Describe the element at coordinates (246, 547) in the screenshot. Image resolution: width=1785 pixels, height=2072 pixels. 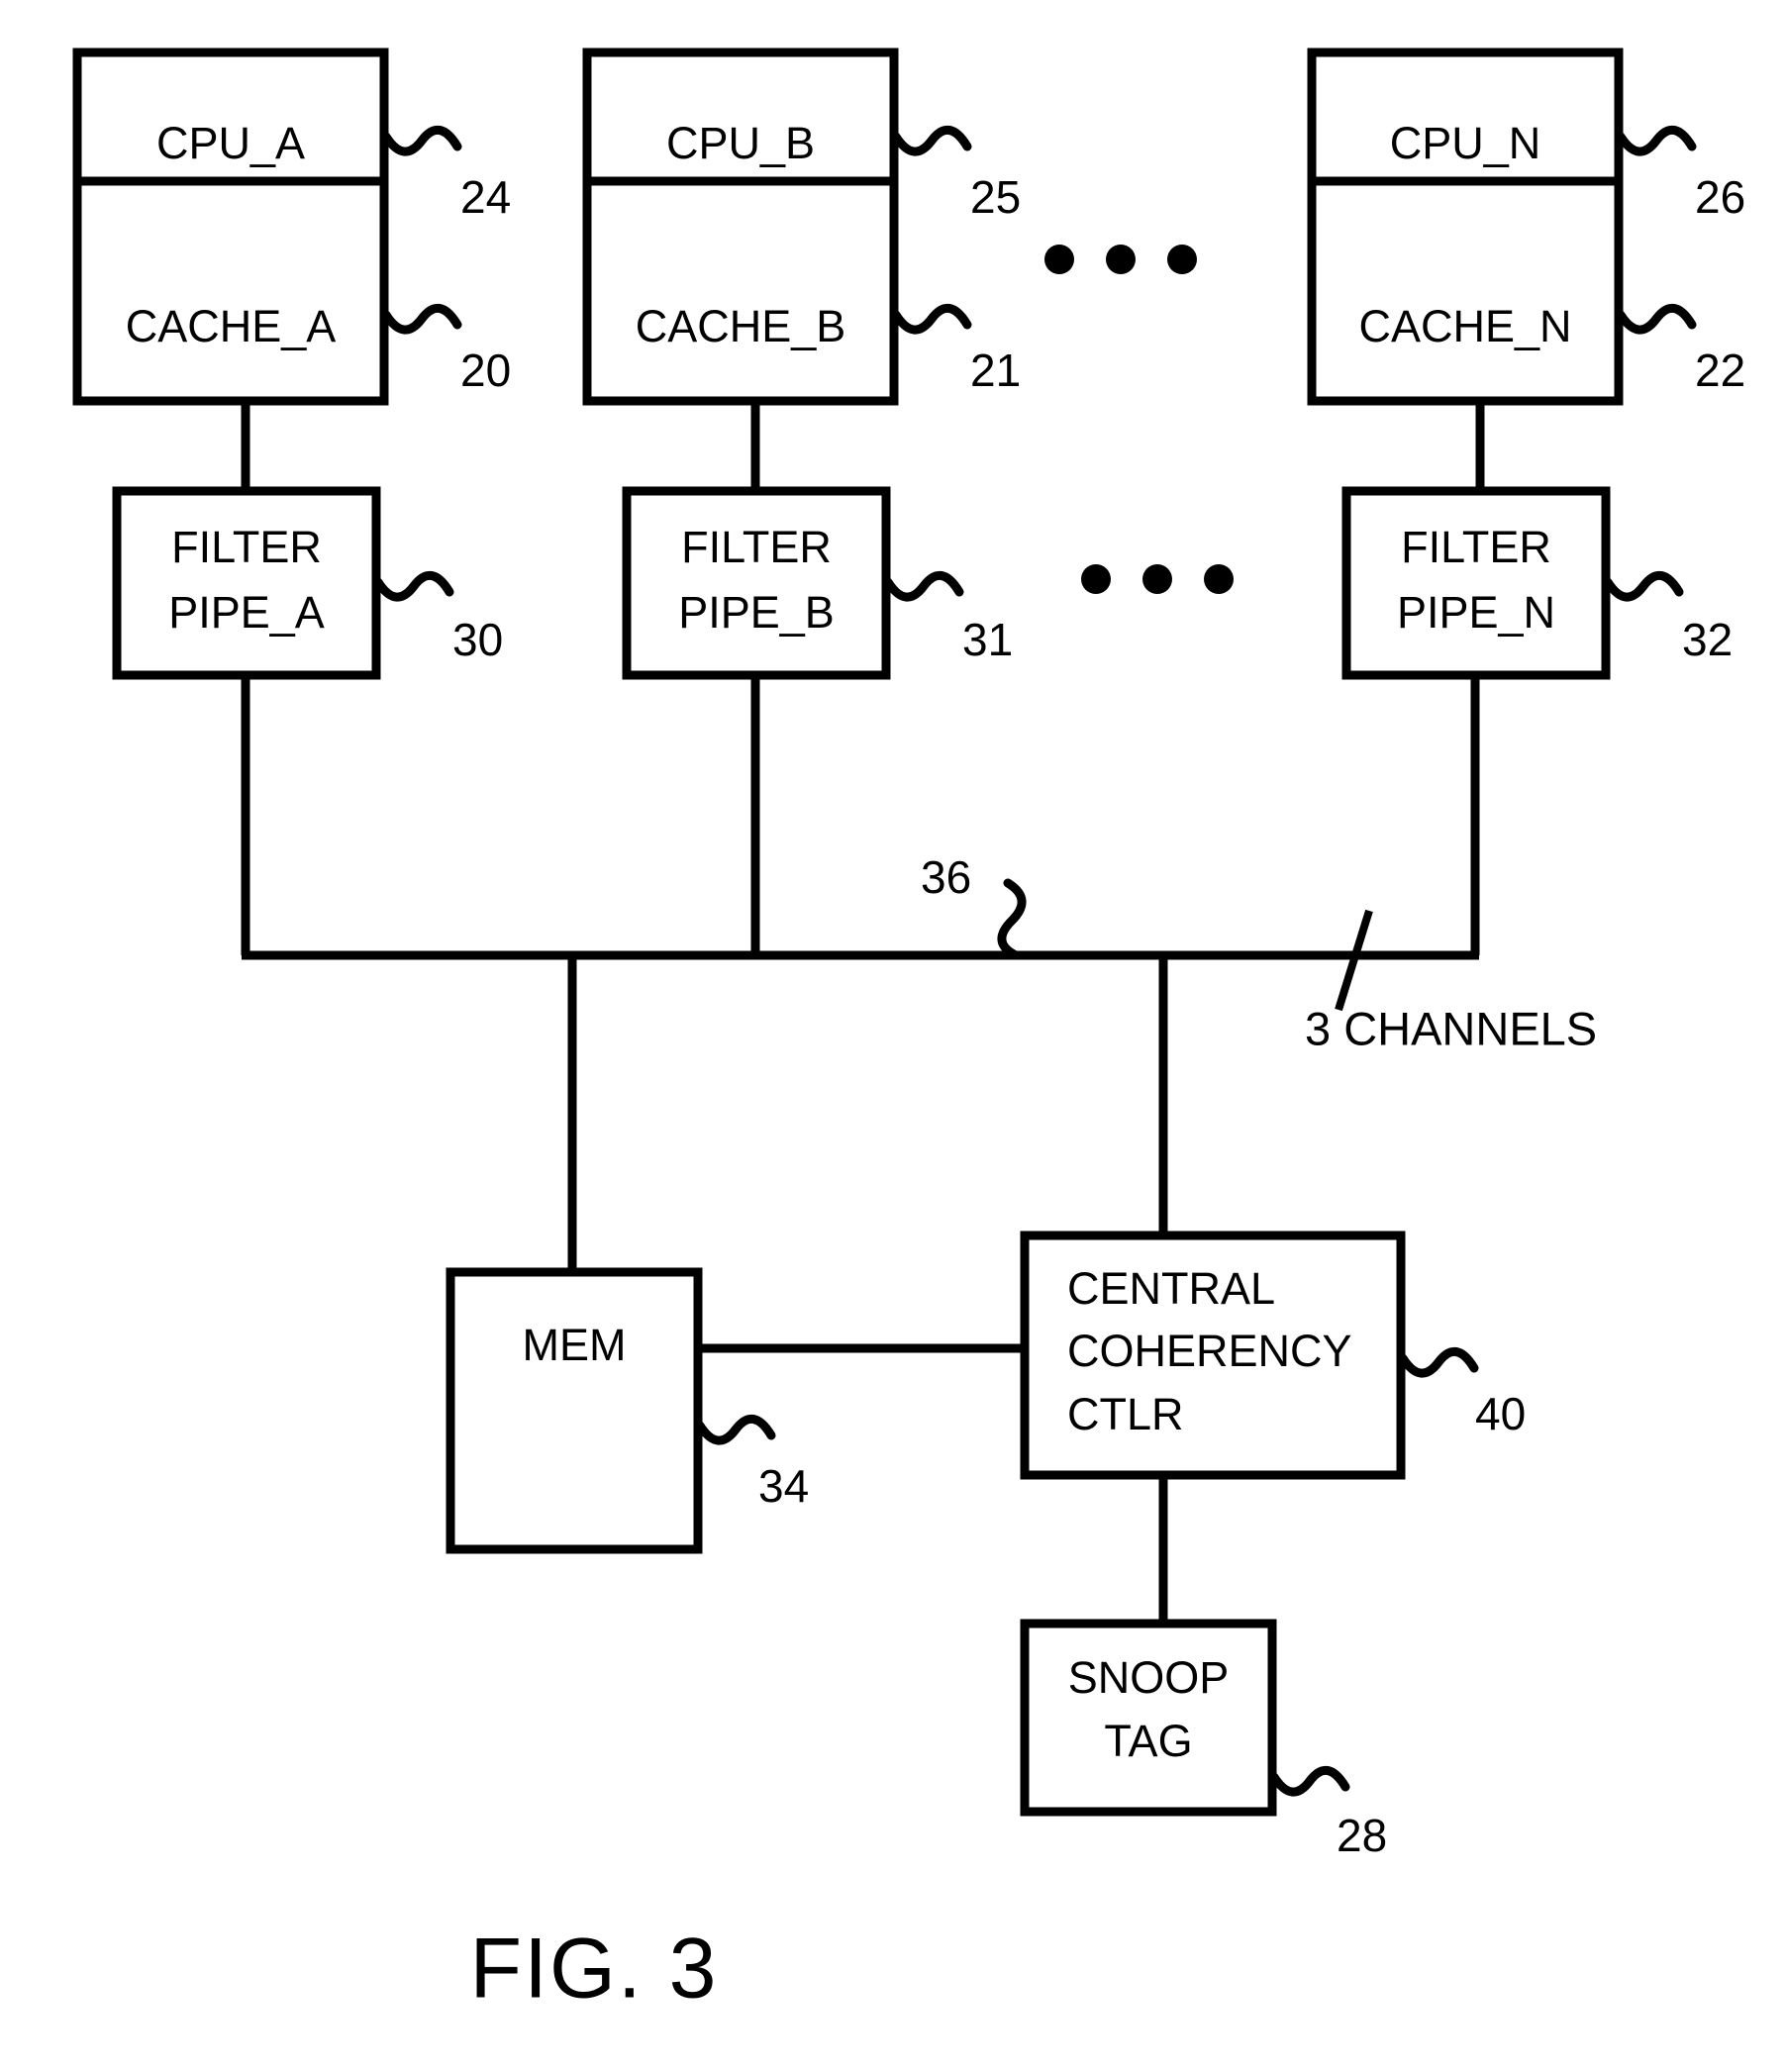
I see `filter-pipe-a-label-line1: FILTER` at that location.